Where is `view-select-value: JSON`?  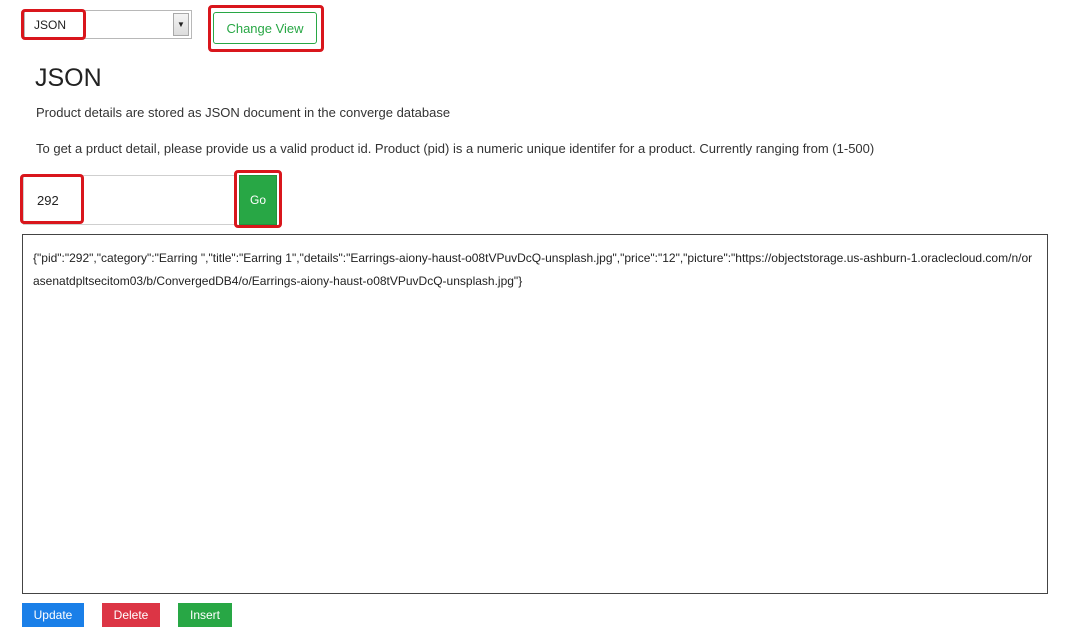
view-select-value: JSON is located at coordinates (50, 25).